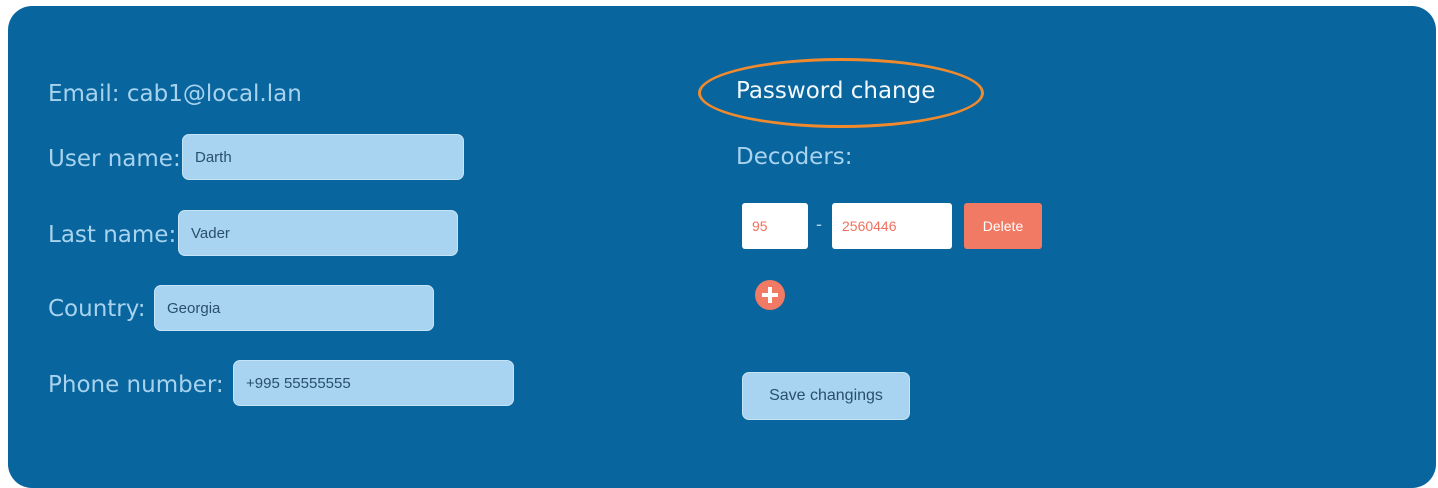  What do you see at coordinates (112, 235) in the screenshot?
I see `lastname-label: Last name:` at bounding box center [112, 235].